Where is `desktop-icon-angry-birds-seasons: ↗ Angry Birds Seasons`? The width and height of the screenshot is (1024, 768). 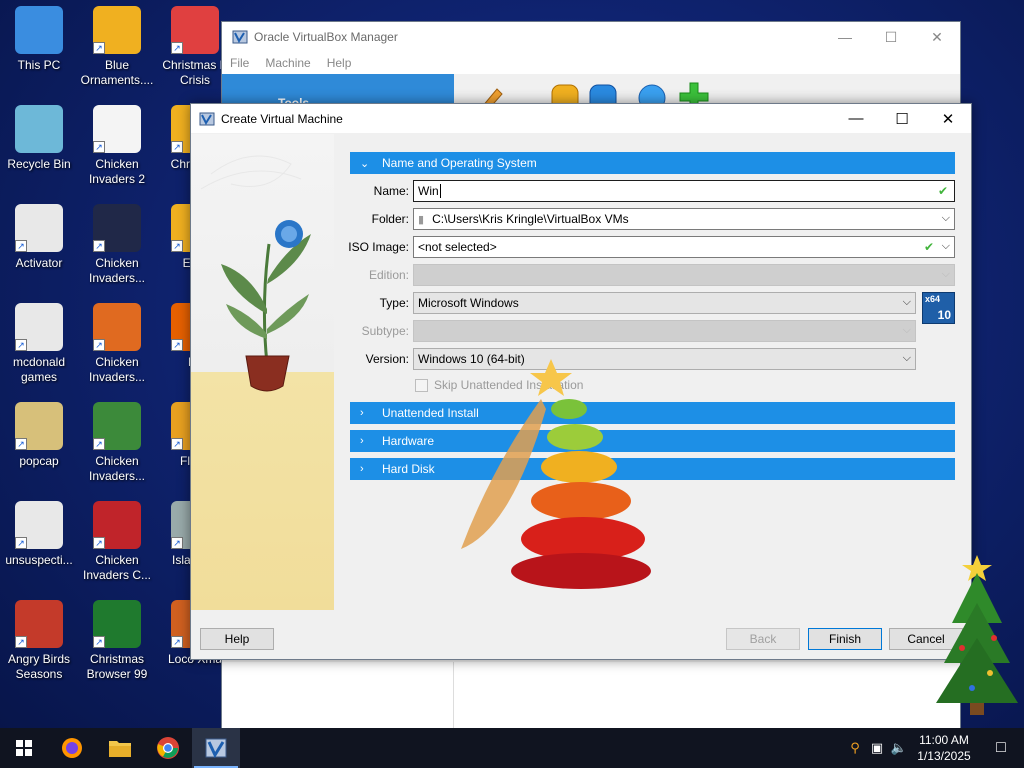 desktop-icon-angry-birds-seasons: ↗ Angry Birds Seasons is located at coordinates (39, 641).